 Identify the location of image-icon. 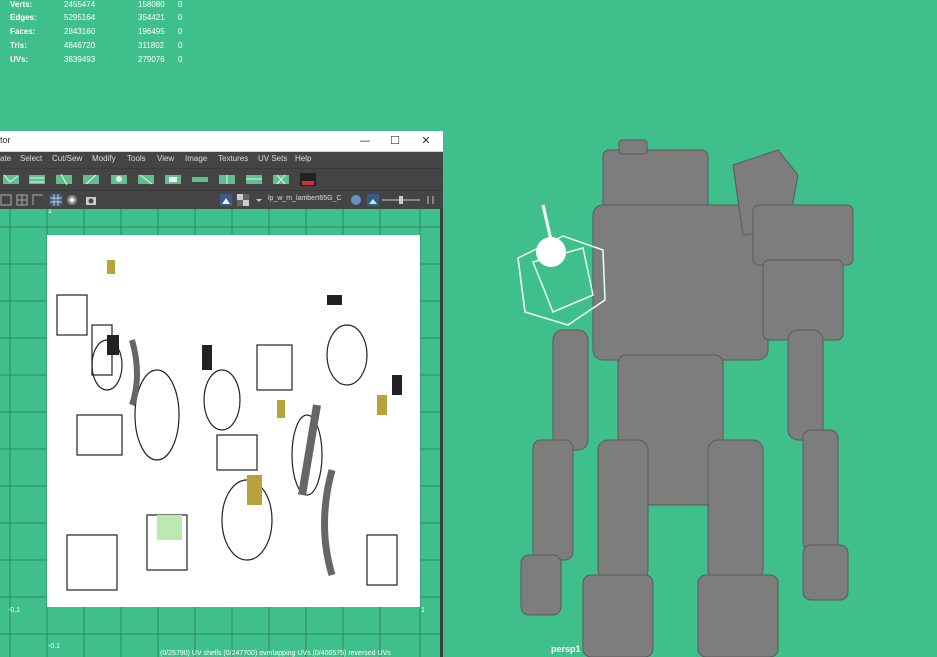
(373, 200).